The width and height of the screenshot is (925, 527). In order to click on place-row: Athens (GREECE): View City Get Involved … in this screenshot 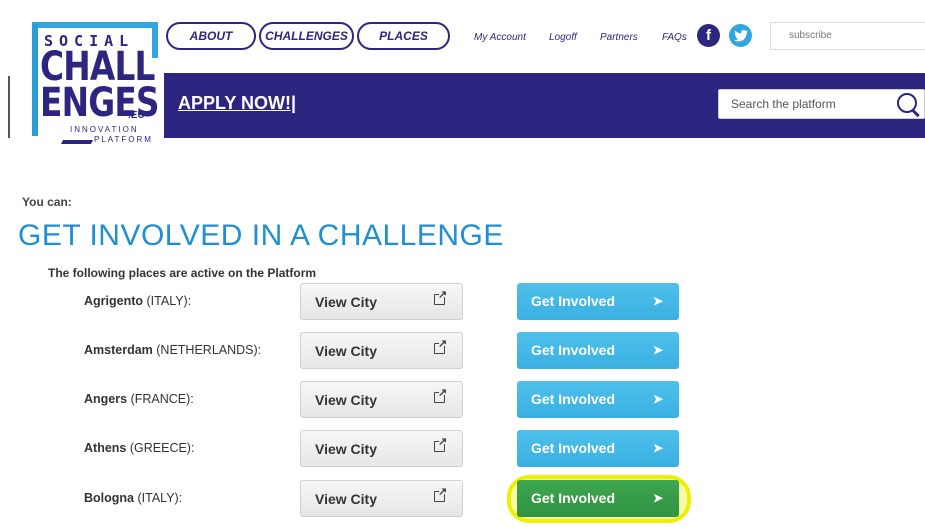, I will do `click(462, 449)`.